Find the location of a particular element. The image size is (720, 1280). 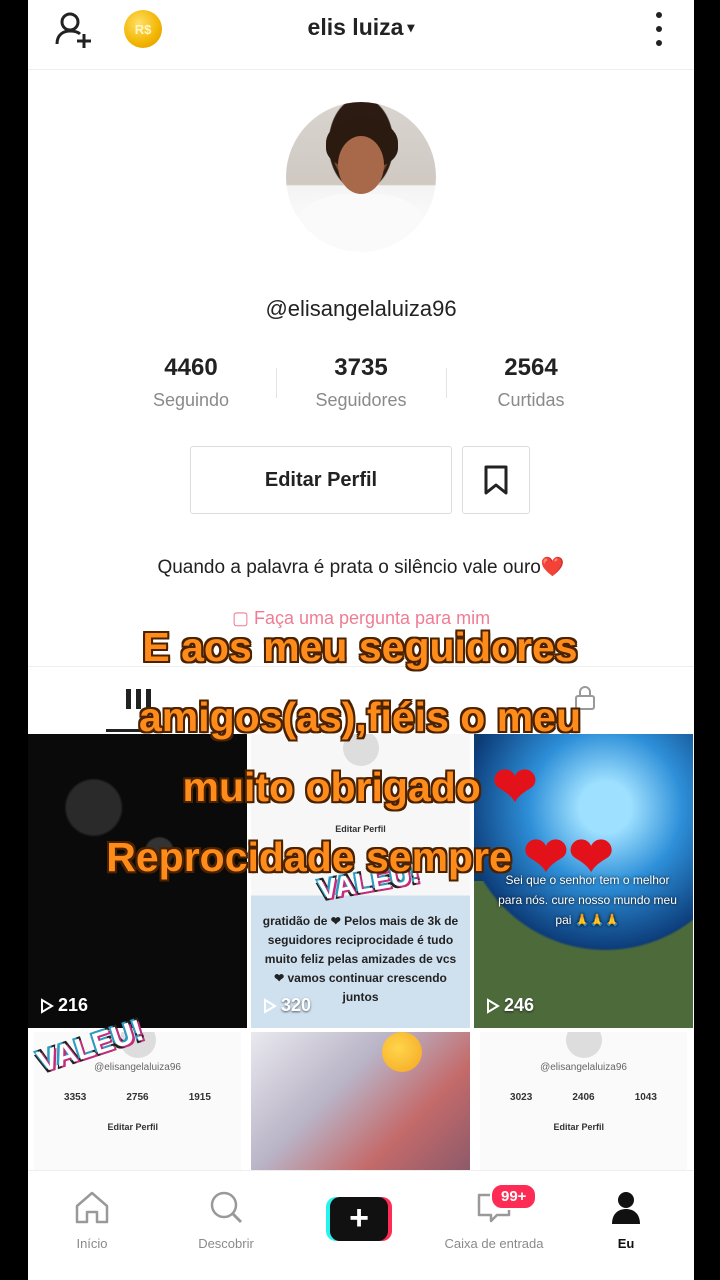

mini-stats: 3023 2406 1043 is located at coordinates (583, 1097).